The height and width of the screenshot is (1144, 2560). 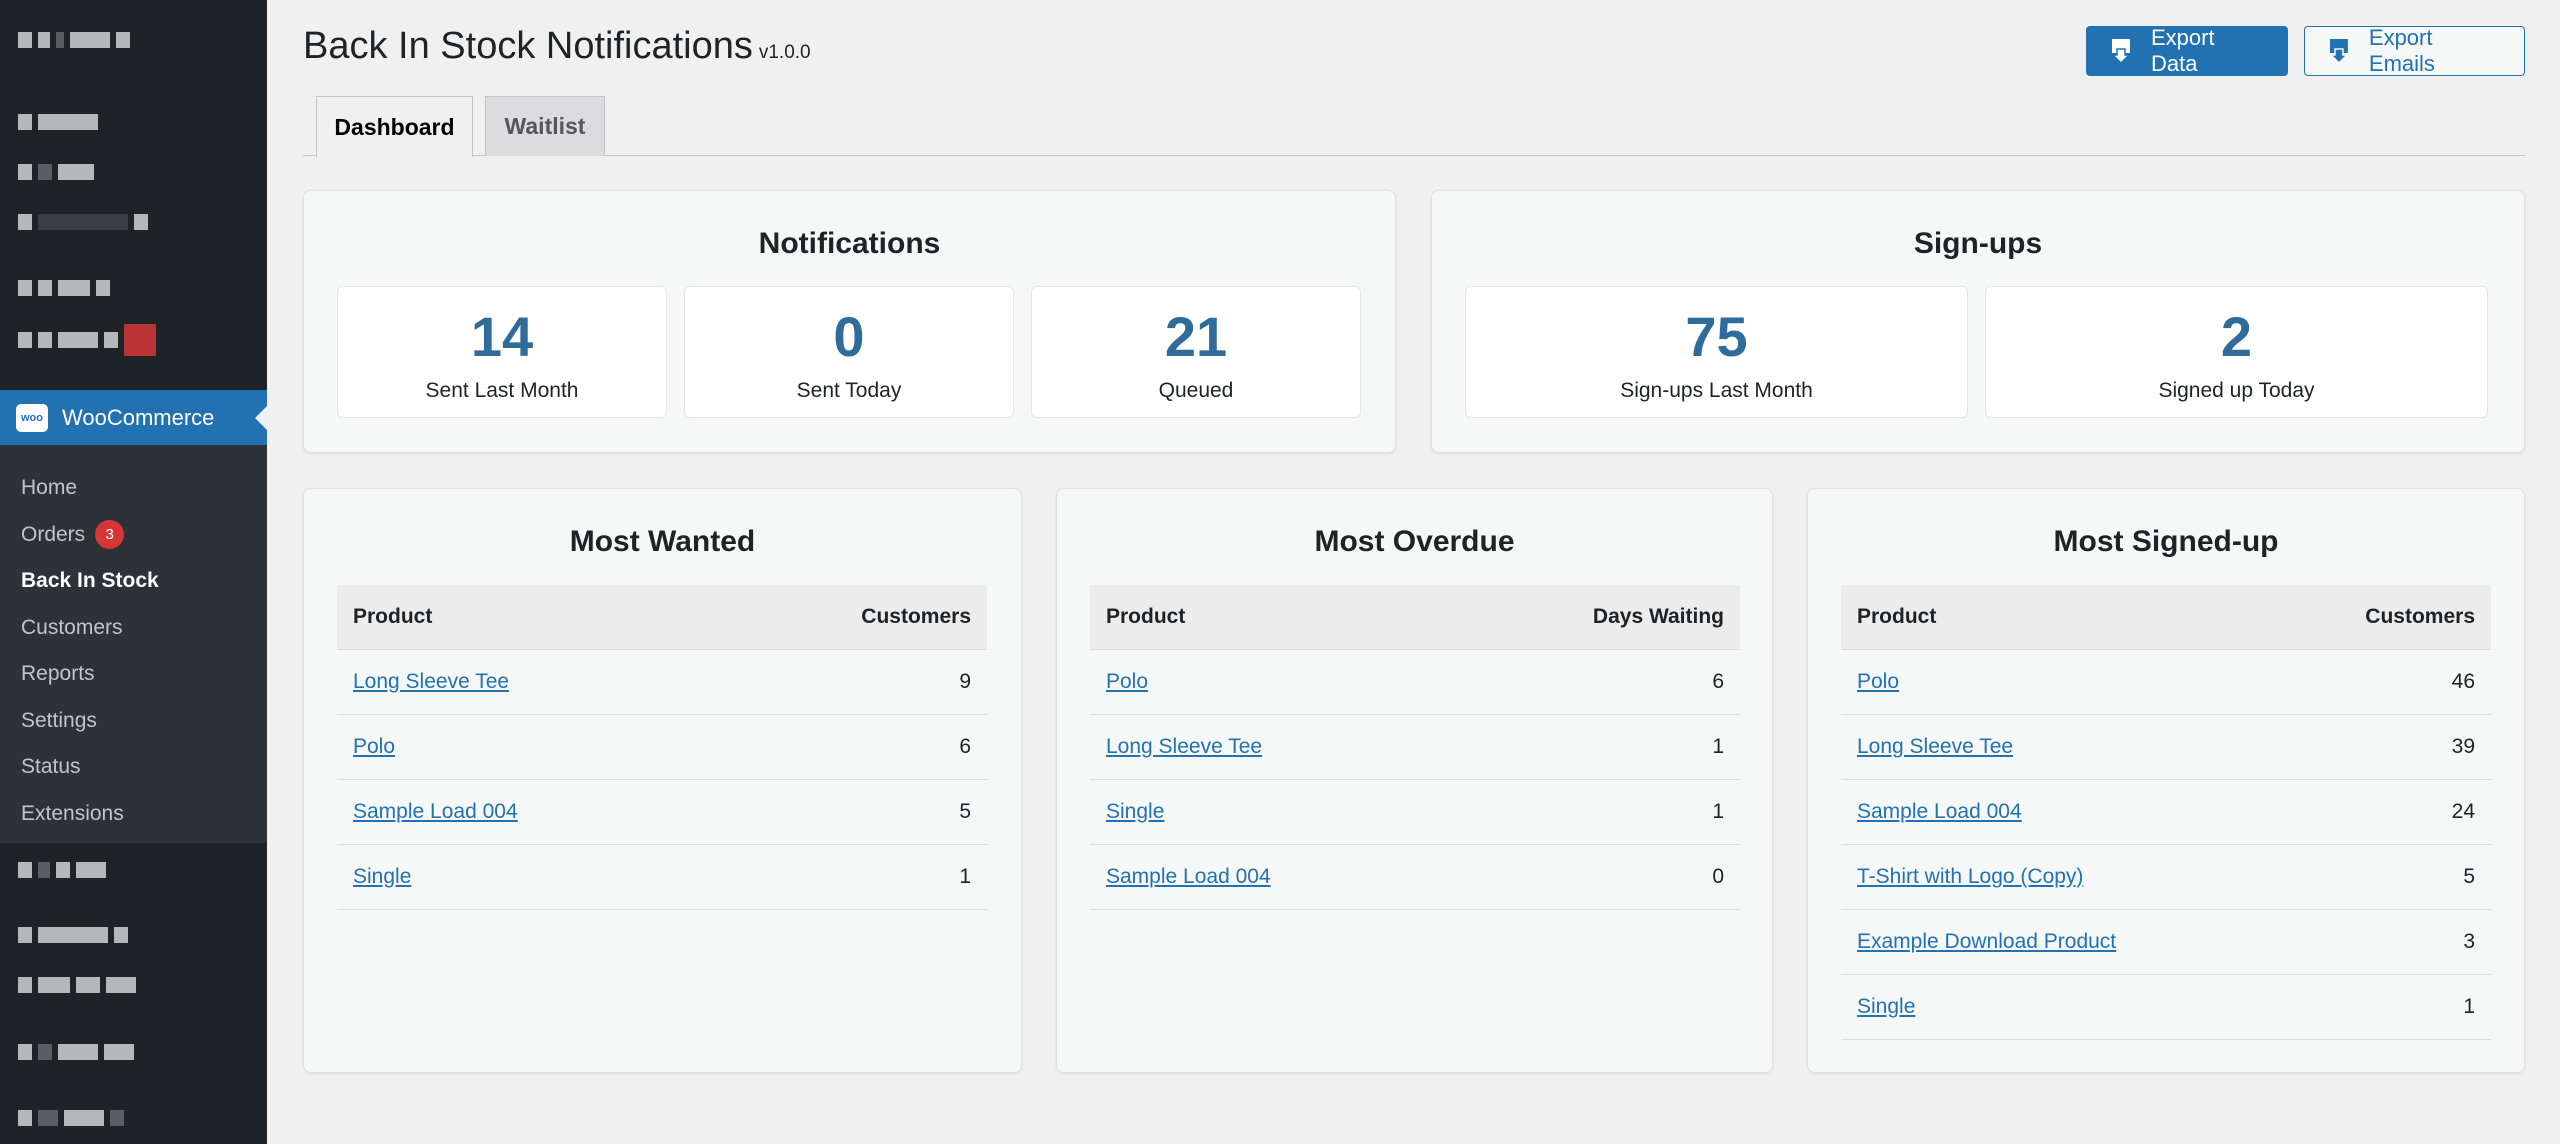 I want to click on stat-sent-today: 0 Sent Today, so click(x=849, y=352).